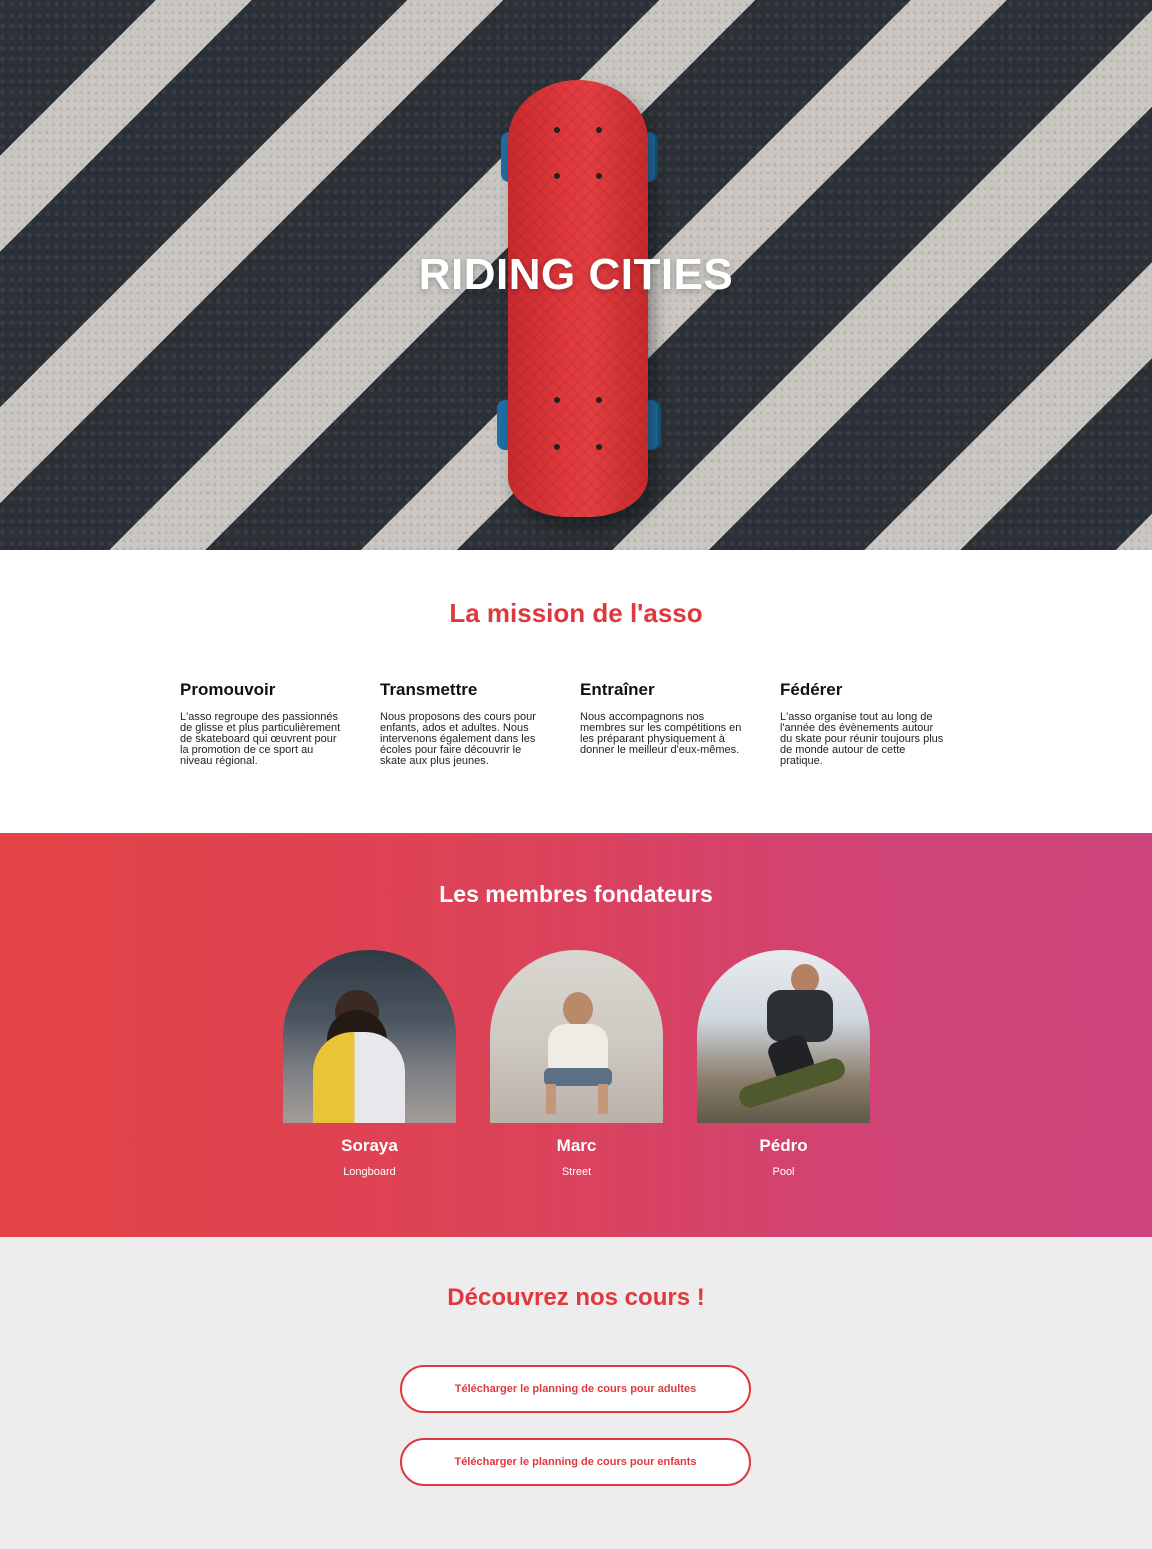  Describe the element at coordinates (783, 1172) in the screenshot. I see `member-discipline: Pool` at that location.